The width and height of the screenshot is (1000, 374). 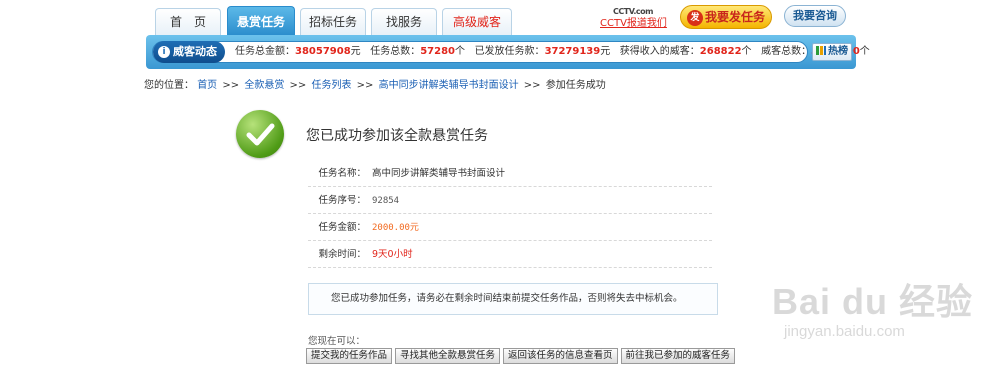 I want to click on post-task-label: 我要发任务, so click(x=734, y=17).